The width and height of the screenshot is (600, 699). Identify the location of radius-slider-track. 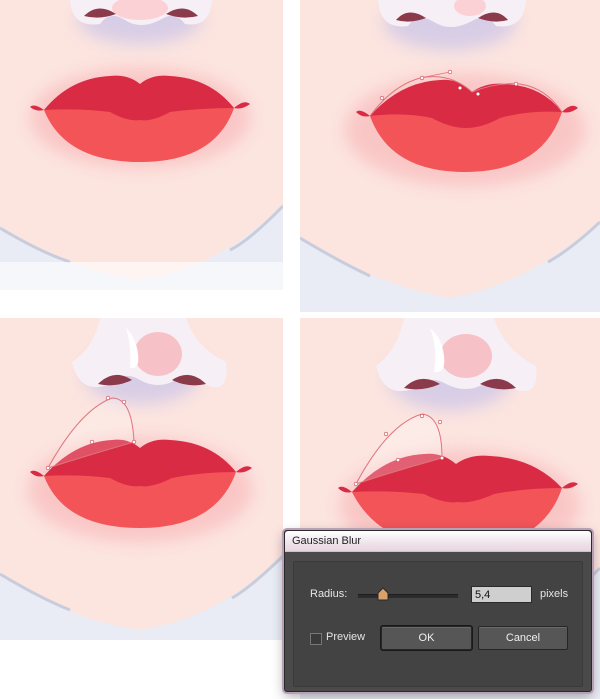
(408, 596).